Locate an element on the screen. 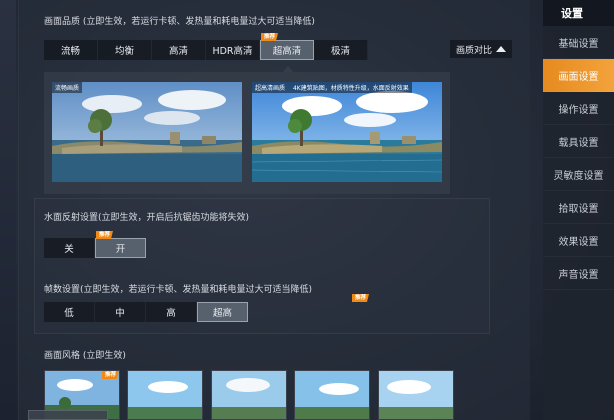 The image size is (614, 420). quality-option-hd: 高清 is located at coordinates (179, 50).